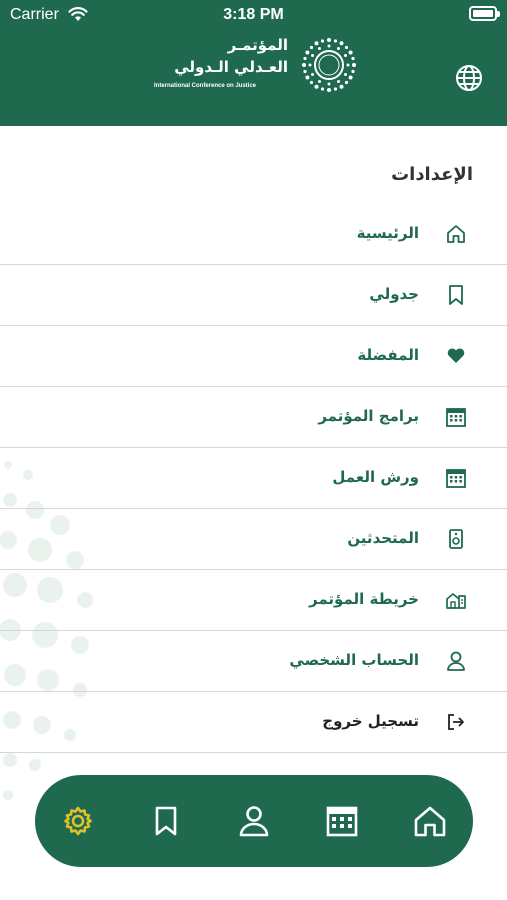  Describe the element at coordinates (383, 538) in the screenshot. I see `menu-item-label: المتحدثين` at that location.